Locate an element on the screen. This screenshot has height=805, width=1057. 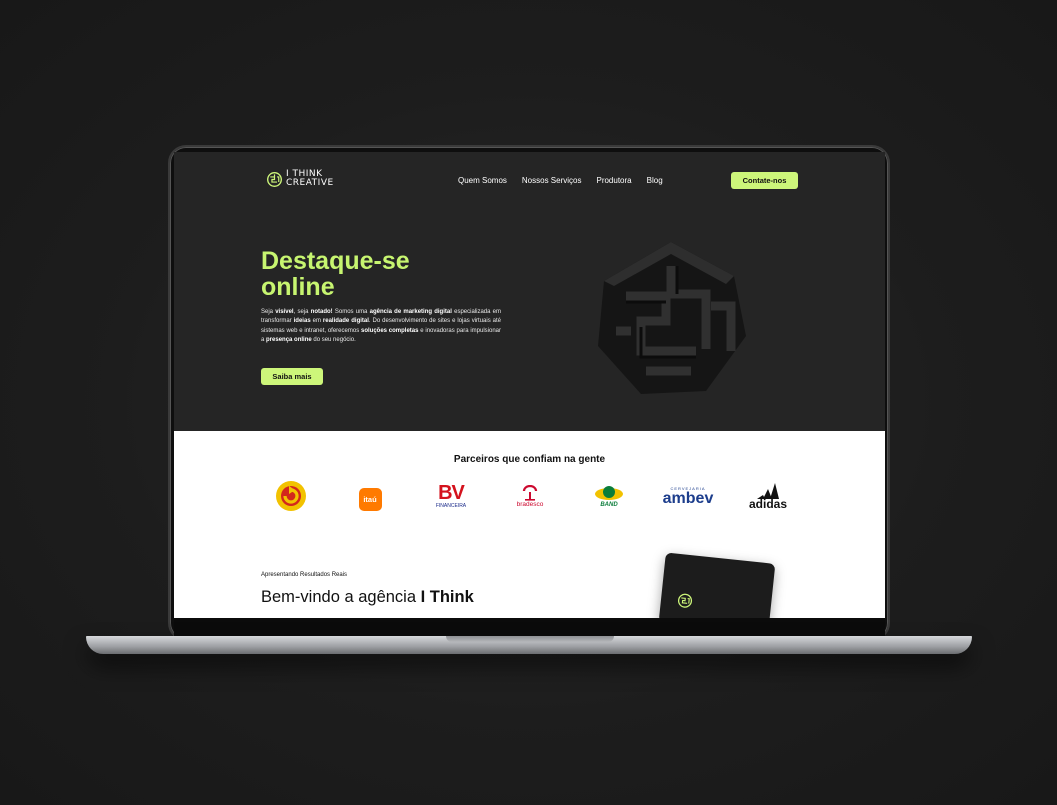
hero-desc-segment: em is located at coordinates (316, 321).